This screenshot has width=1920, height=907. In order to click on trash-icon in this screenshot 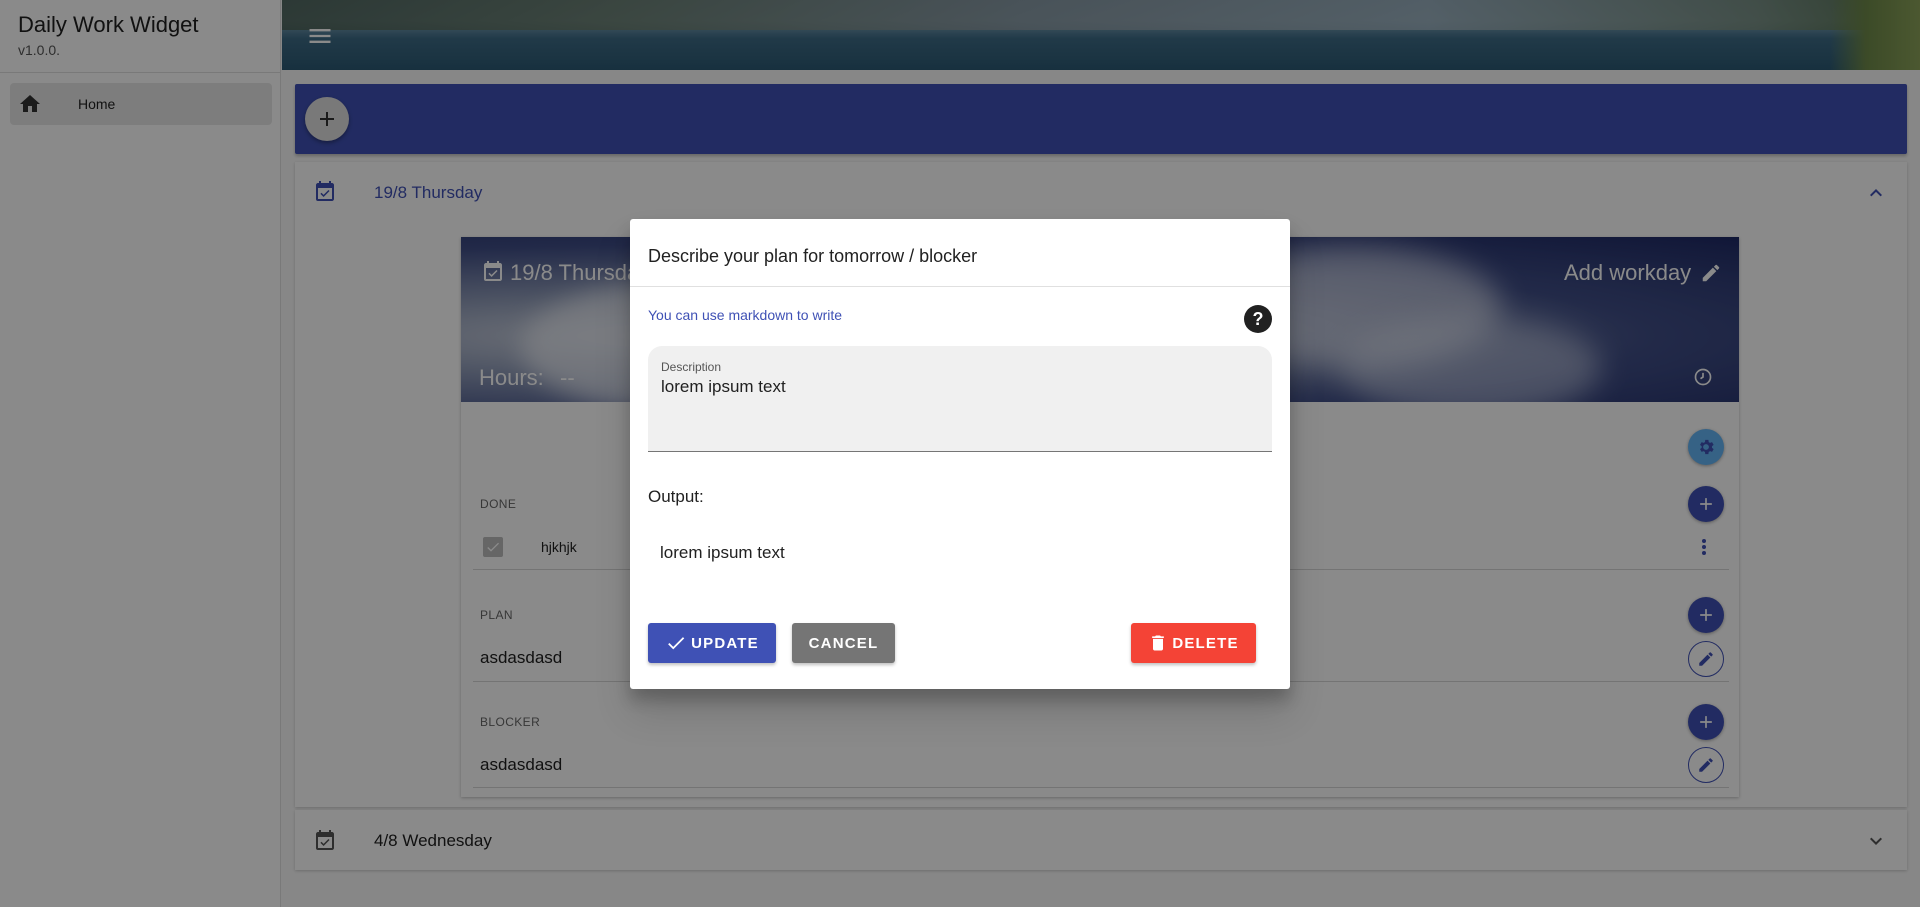, I will do `click(1158, 643)`.